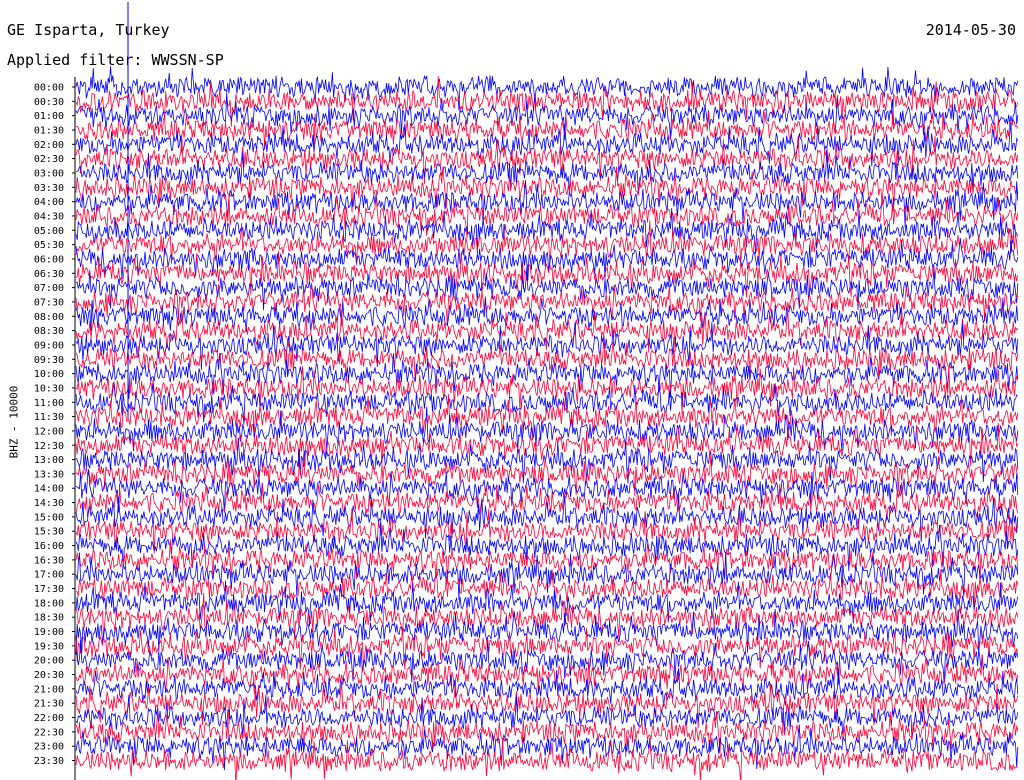 The width and height of the screenshot is (1024, 780). What do you see at coordinates (49, 403) in the screenshot?
I see `row-time-label: 11:00` at bounding box center [49, 403].